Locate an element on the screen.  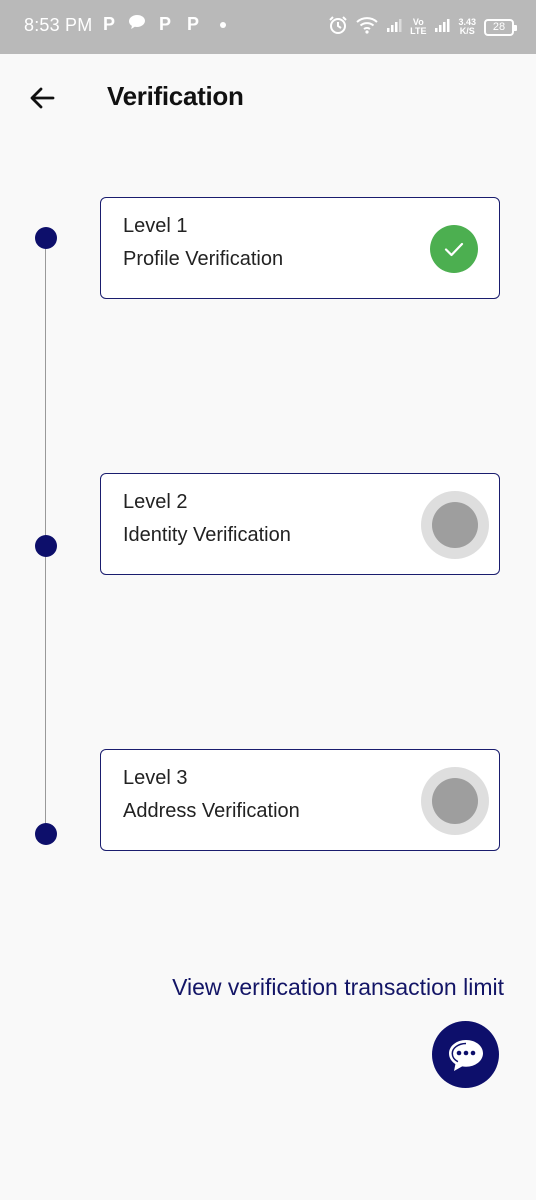
level-title: Level 3 is located at coordinates (155, 778).